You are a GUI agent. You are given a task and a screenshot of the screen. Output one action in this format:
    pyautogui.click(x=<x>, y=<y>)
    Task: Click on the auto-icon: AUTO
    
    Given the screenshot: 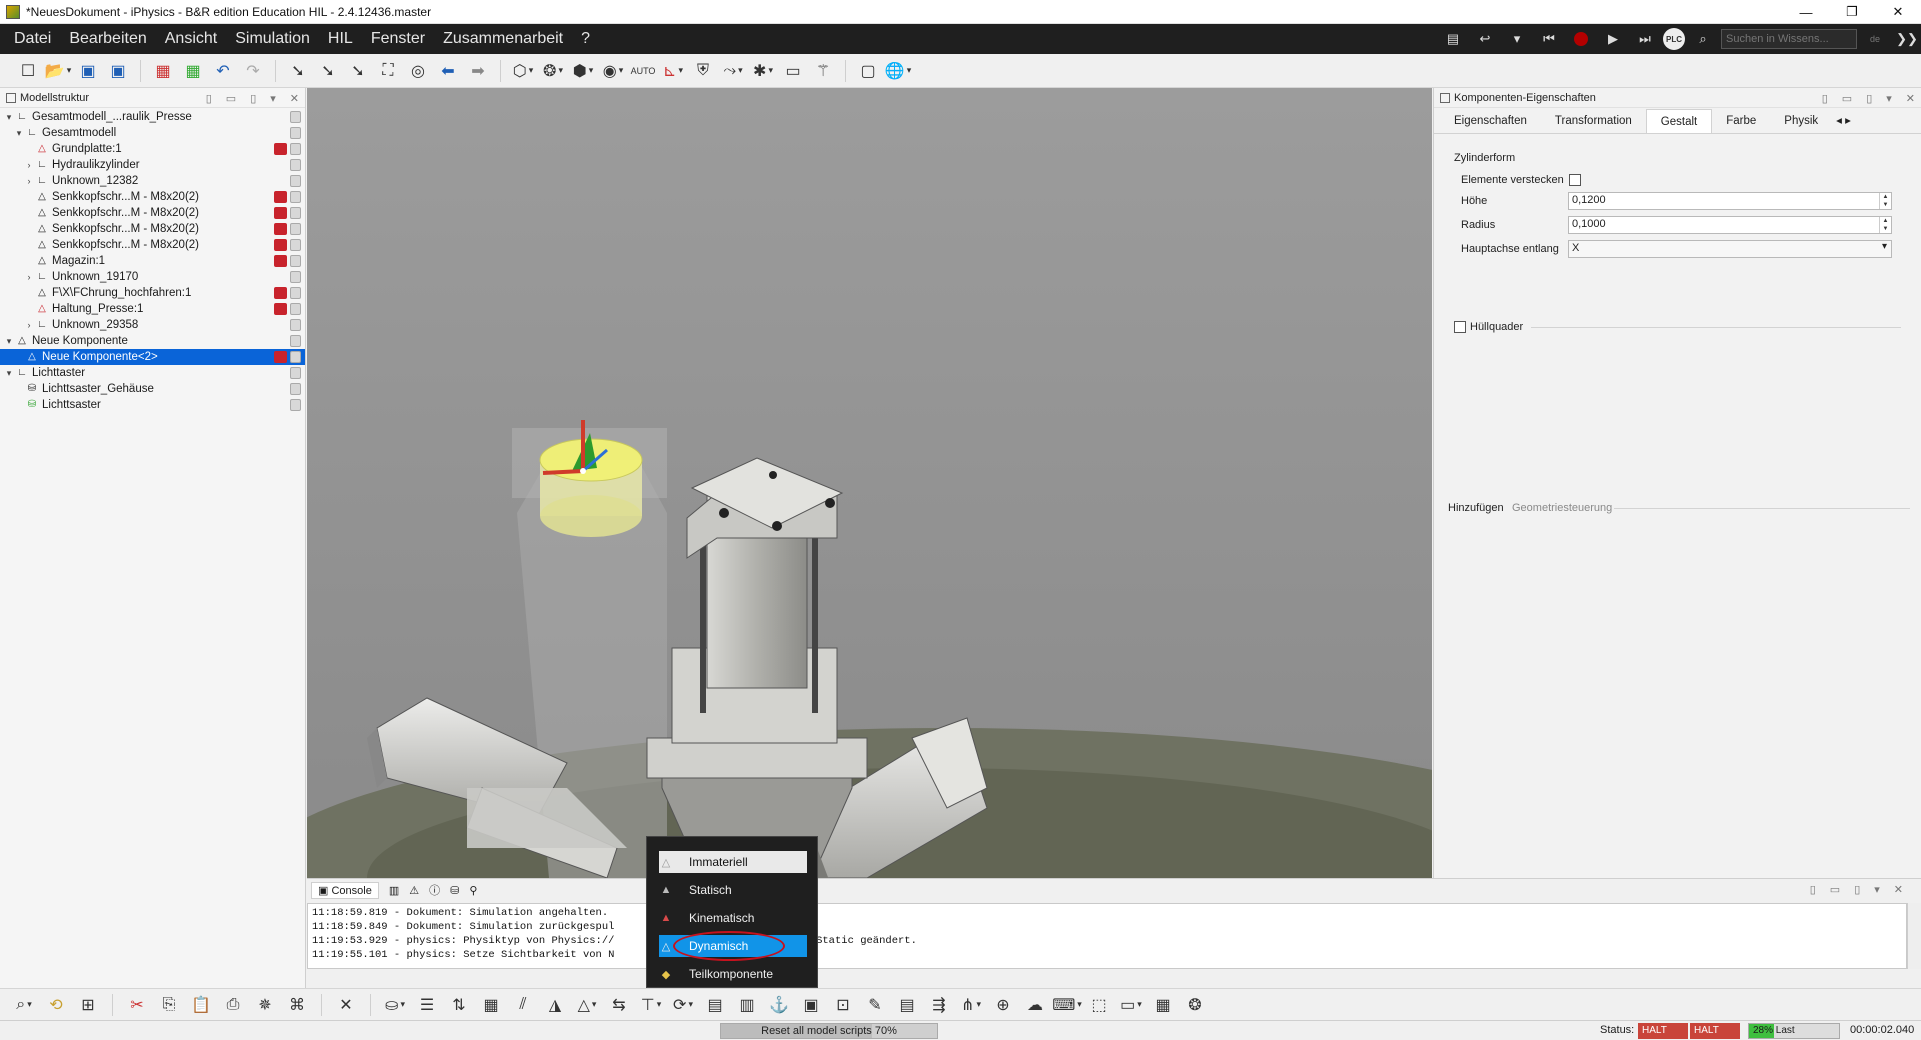 What is the action you would take?
    pyautogui.click(x=643, y=71)
    